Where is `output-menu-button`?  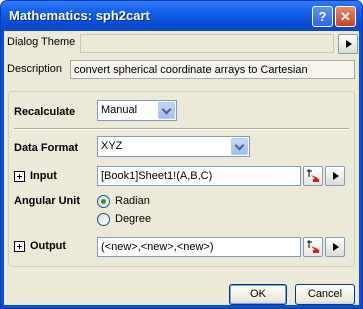 output-menu-button is located at coordinates (335, 247).